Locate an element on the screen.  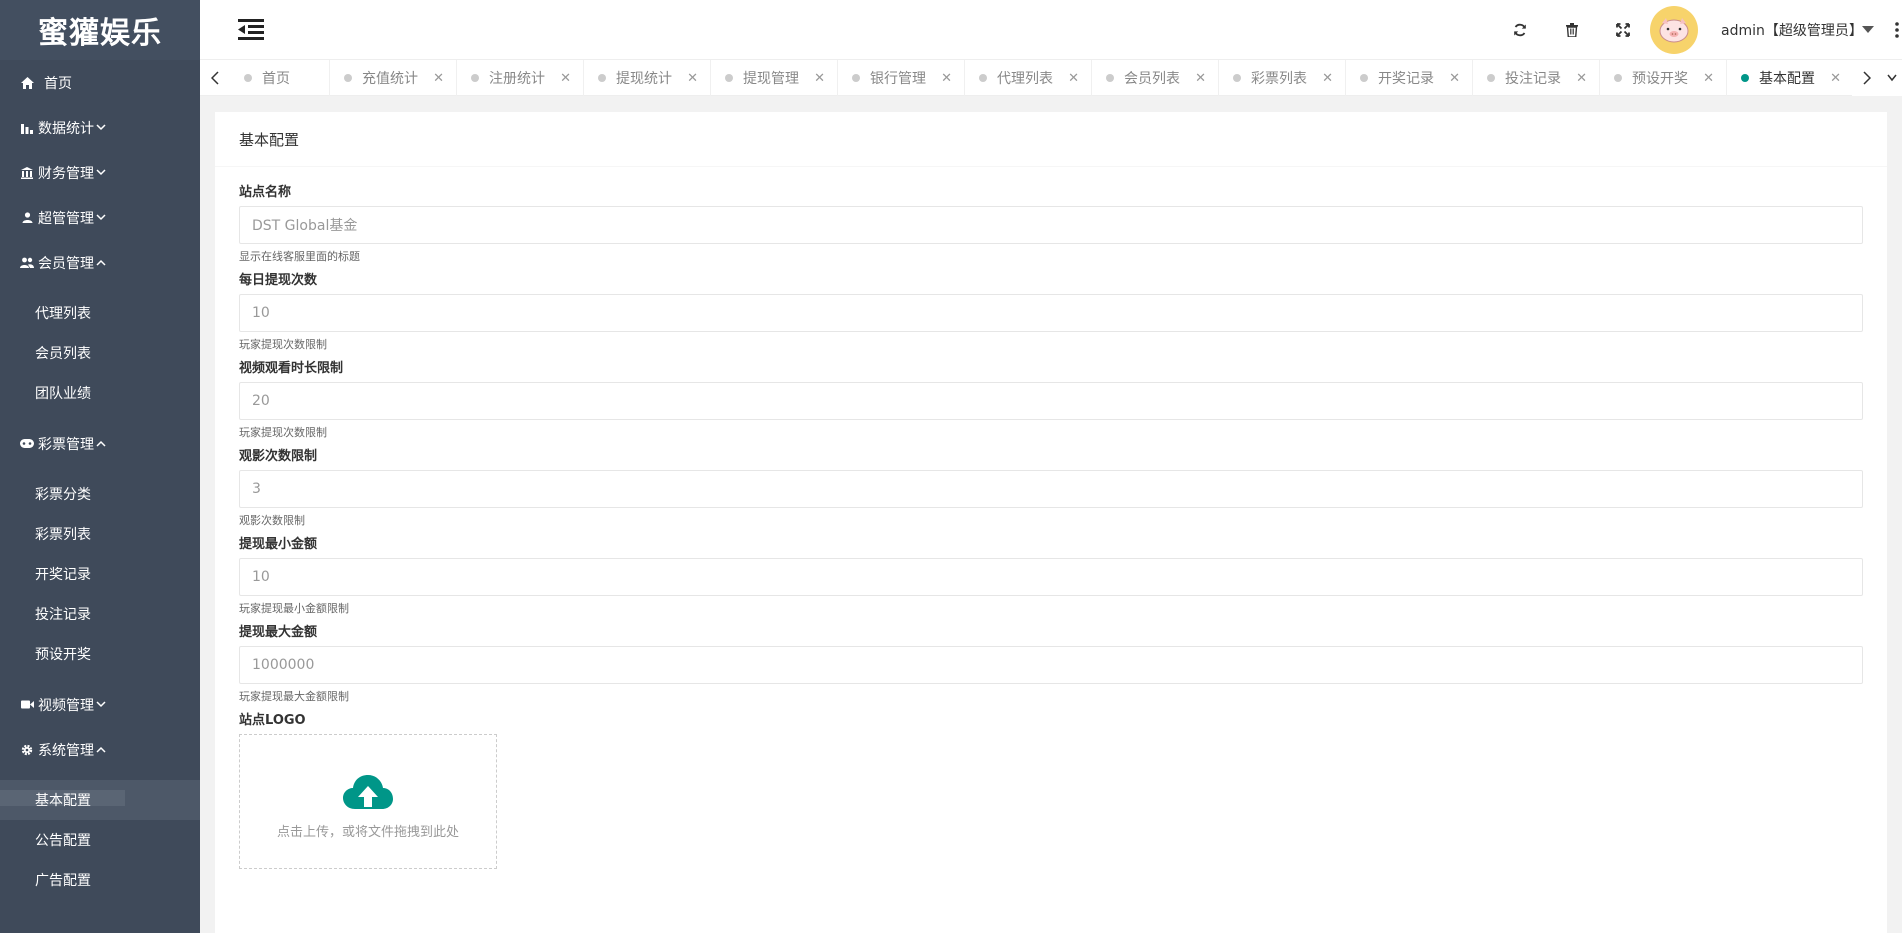
sidebar-subitem-draw-records: 开奖记录 is located at coordinates (100, 574).